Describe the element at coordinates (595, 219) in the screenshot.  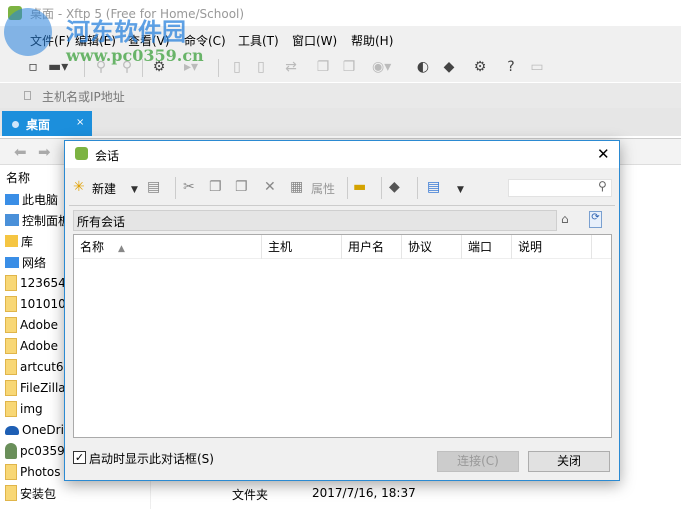
I see `refresh-icon: ⟳` at that location.